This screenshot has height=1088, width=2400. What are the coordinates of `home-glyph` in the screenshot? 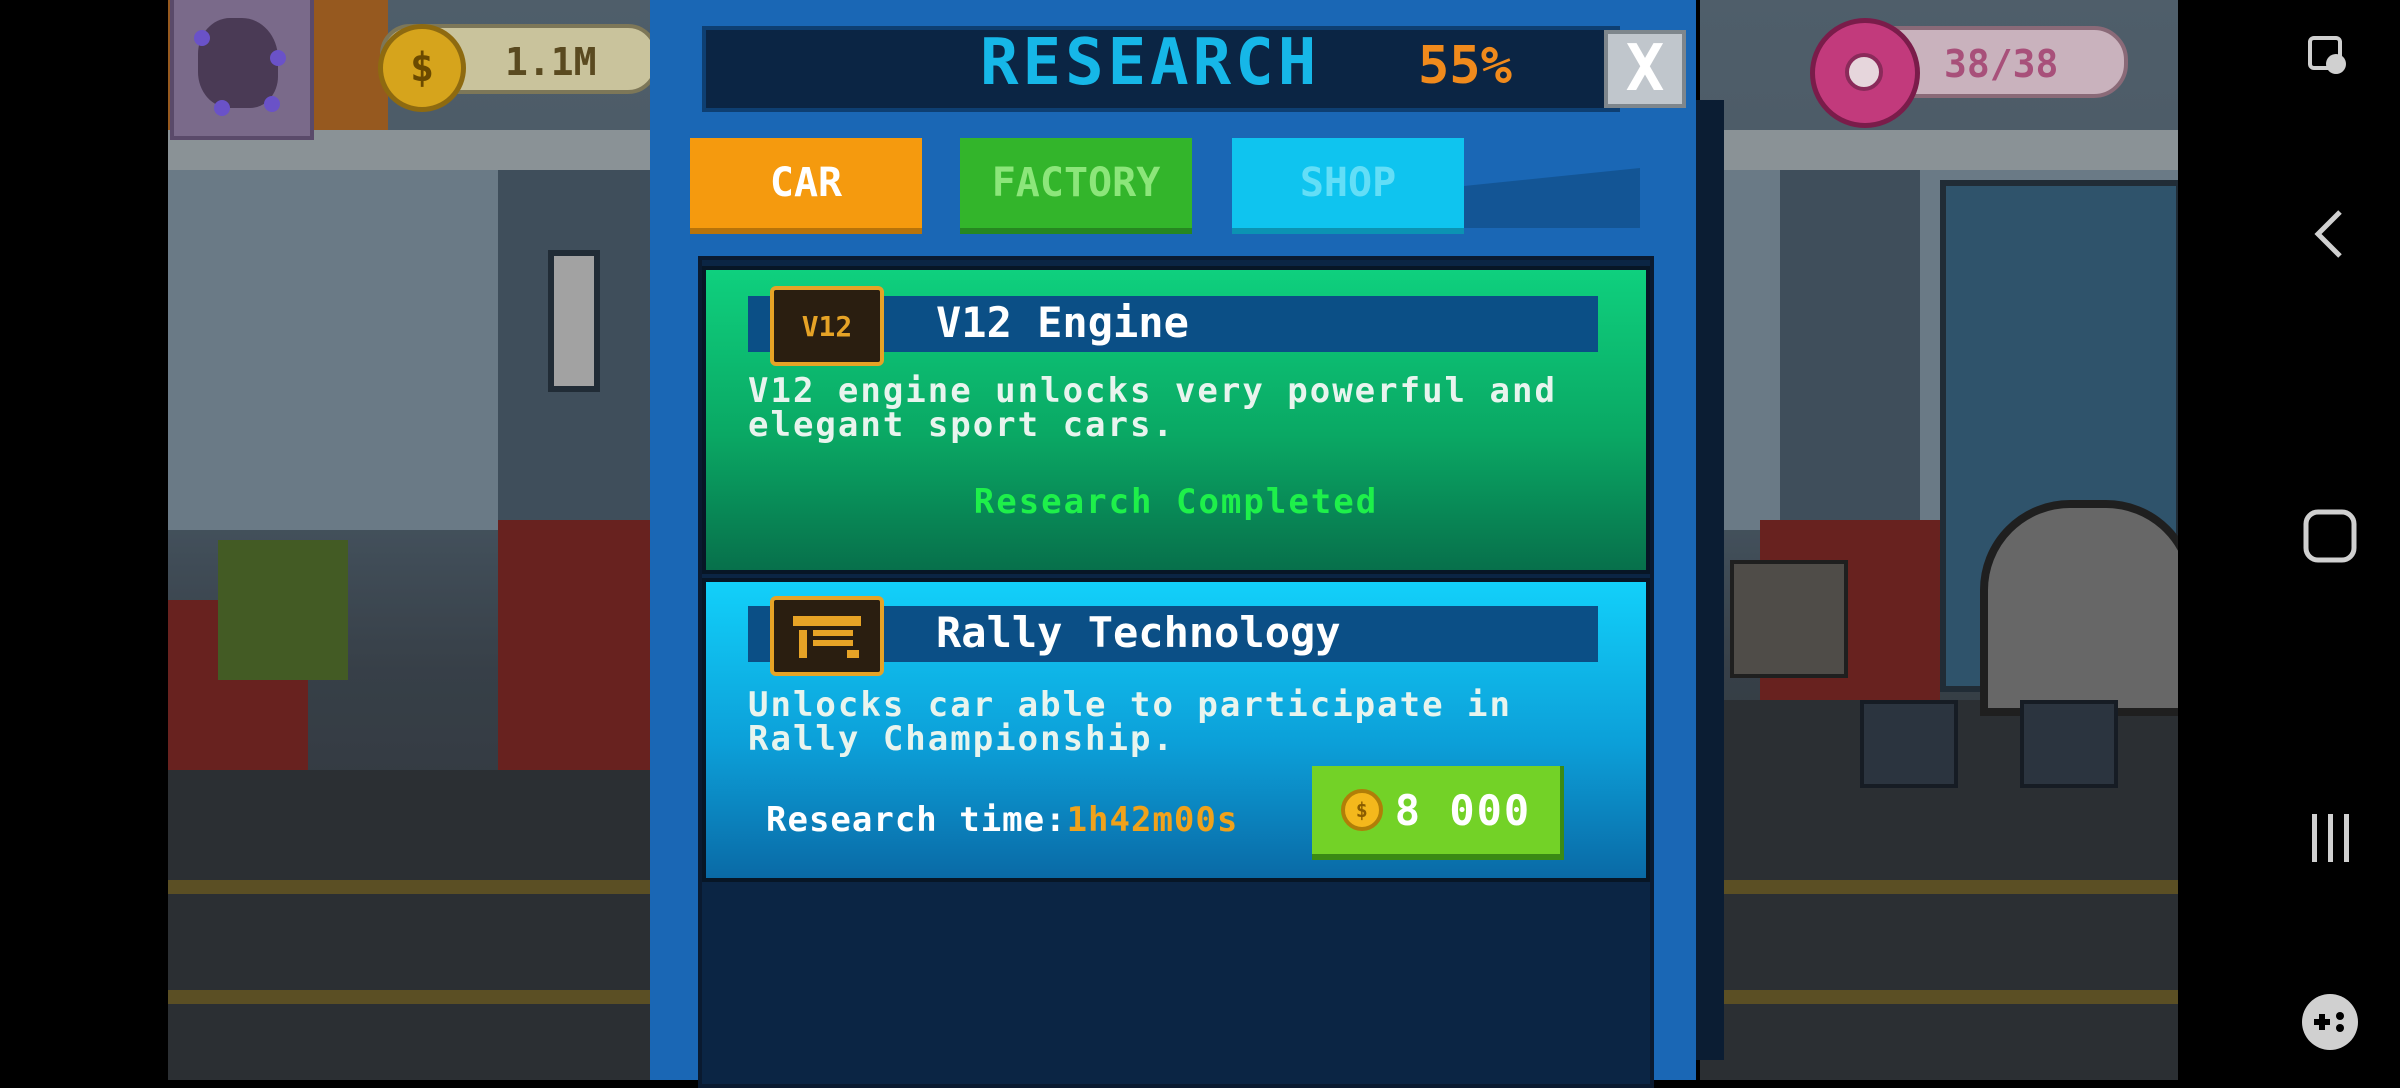 It's located at (2330, 536).